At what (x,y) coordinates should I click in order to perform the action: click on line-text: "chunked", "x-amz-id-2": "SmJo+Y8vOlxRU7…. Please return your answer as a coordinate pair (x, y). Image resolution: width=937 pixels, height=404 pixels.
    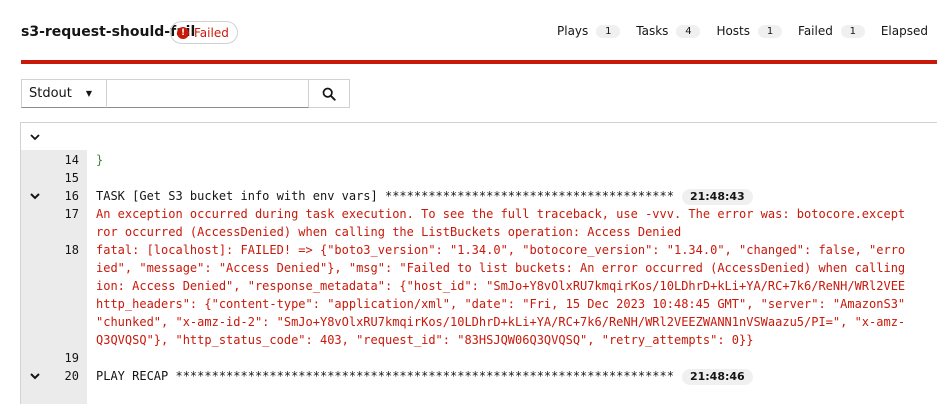
    Looking at the image, I should click on (500, 322).